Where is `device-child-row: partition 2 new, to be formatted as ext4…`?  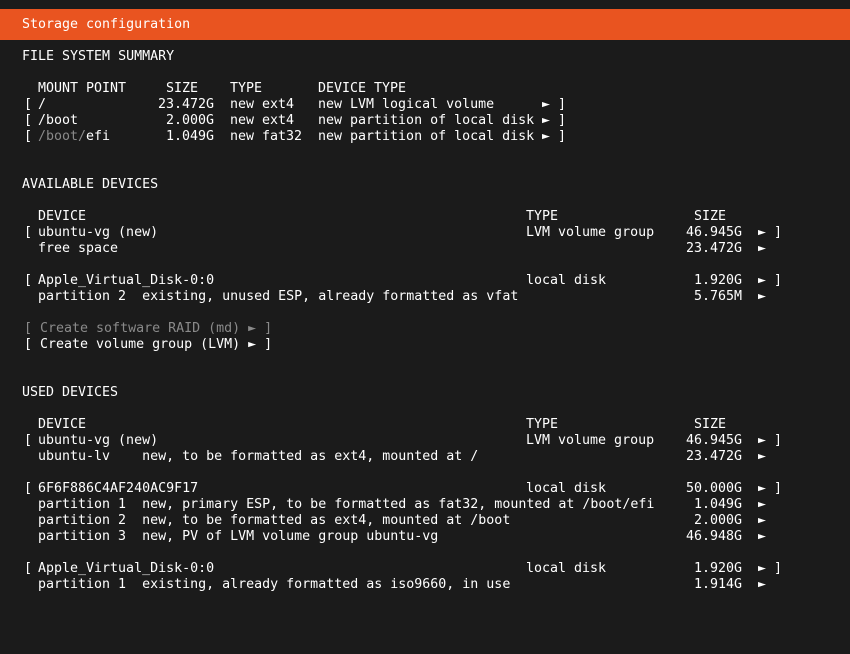 device-child-row: partition 2 new, to be formatted as ext4… is located at coordinates (383, 521).